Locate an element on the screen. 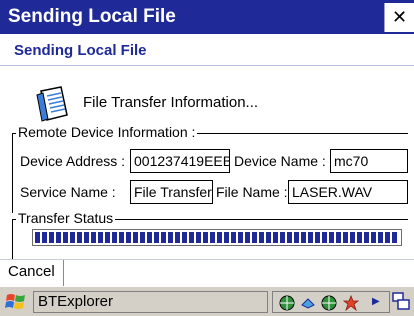 The height and width of the screenshot is (316, 414). file-name-label: File Name : is located at coordinates (252, 192).